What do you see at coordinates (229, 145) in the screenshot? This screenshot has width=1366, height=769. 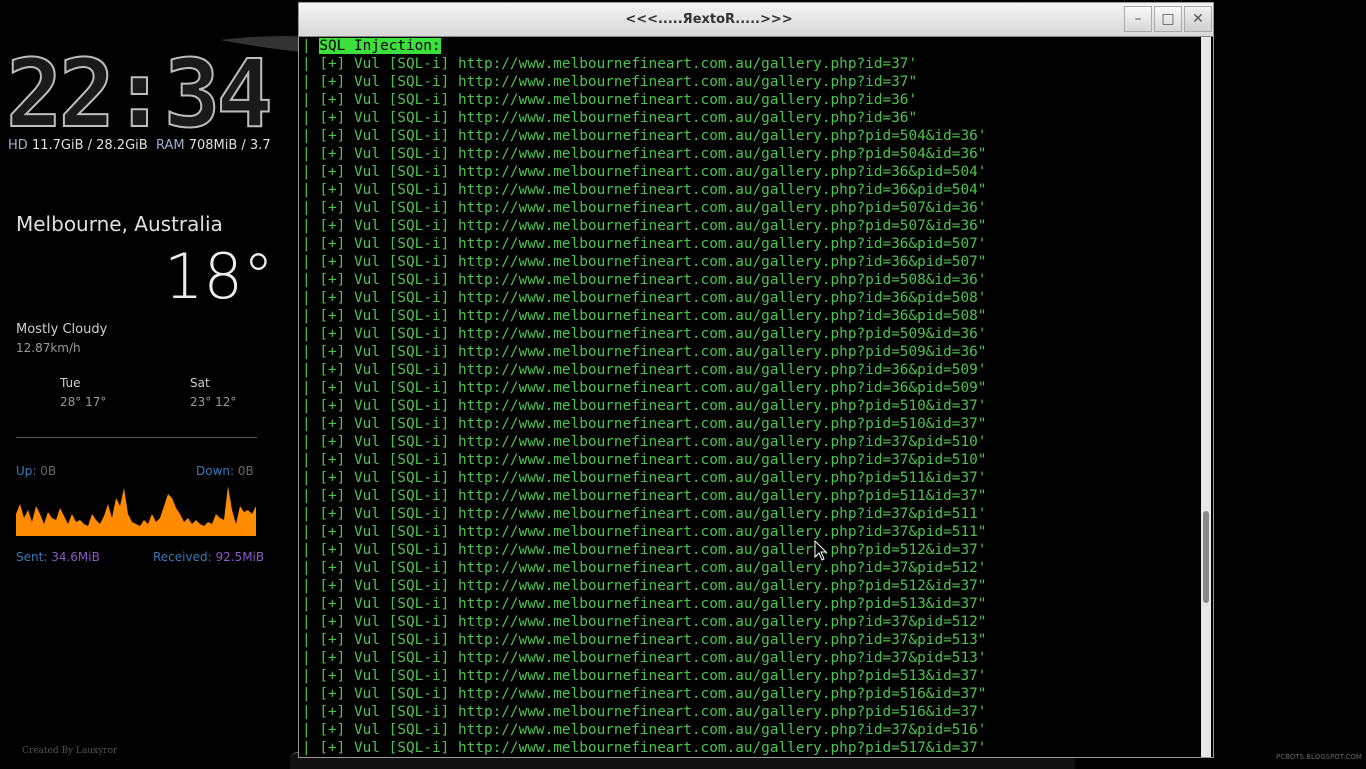 I see `ram-value: 708MiB / 3.7` at bounding box center [229, 145].